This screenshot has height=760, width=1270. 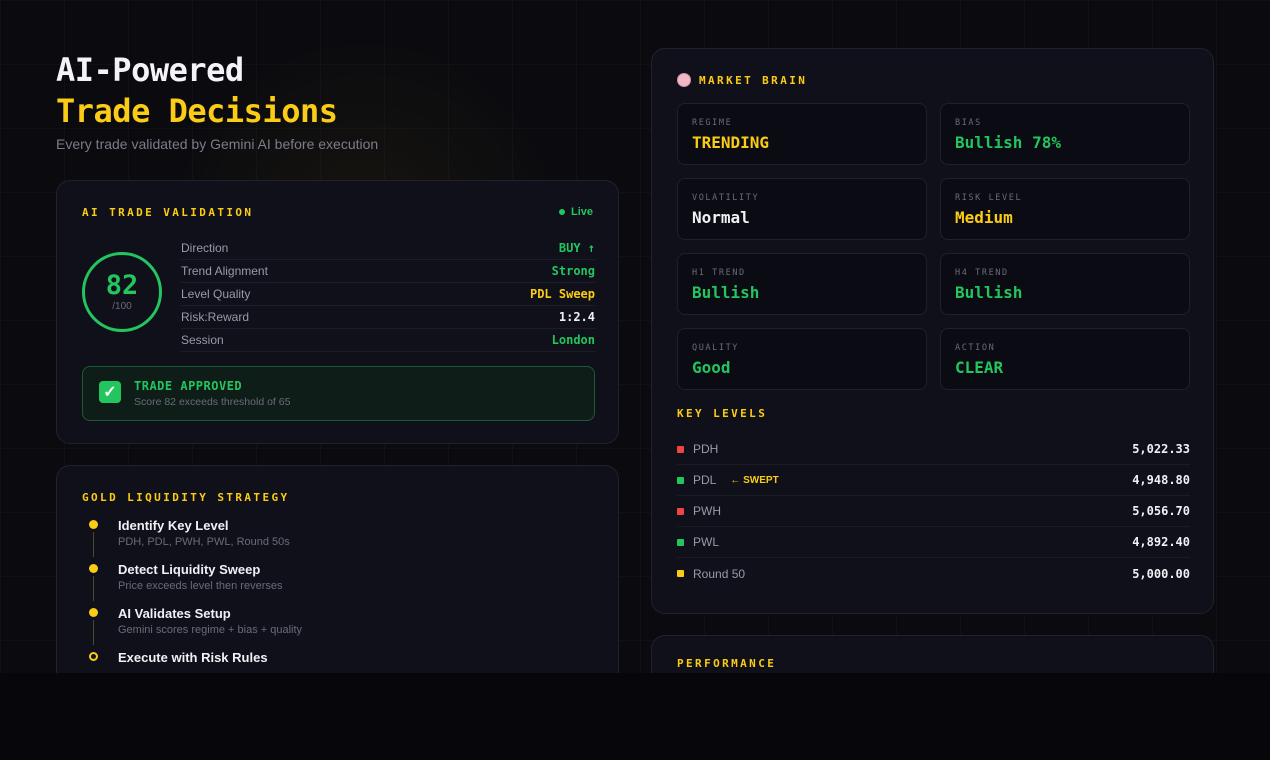 What do you see at coordinates (731, 142) in the screenshot?
I see `tile-value: TRENDING` at bounding box center [731, 142].